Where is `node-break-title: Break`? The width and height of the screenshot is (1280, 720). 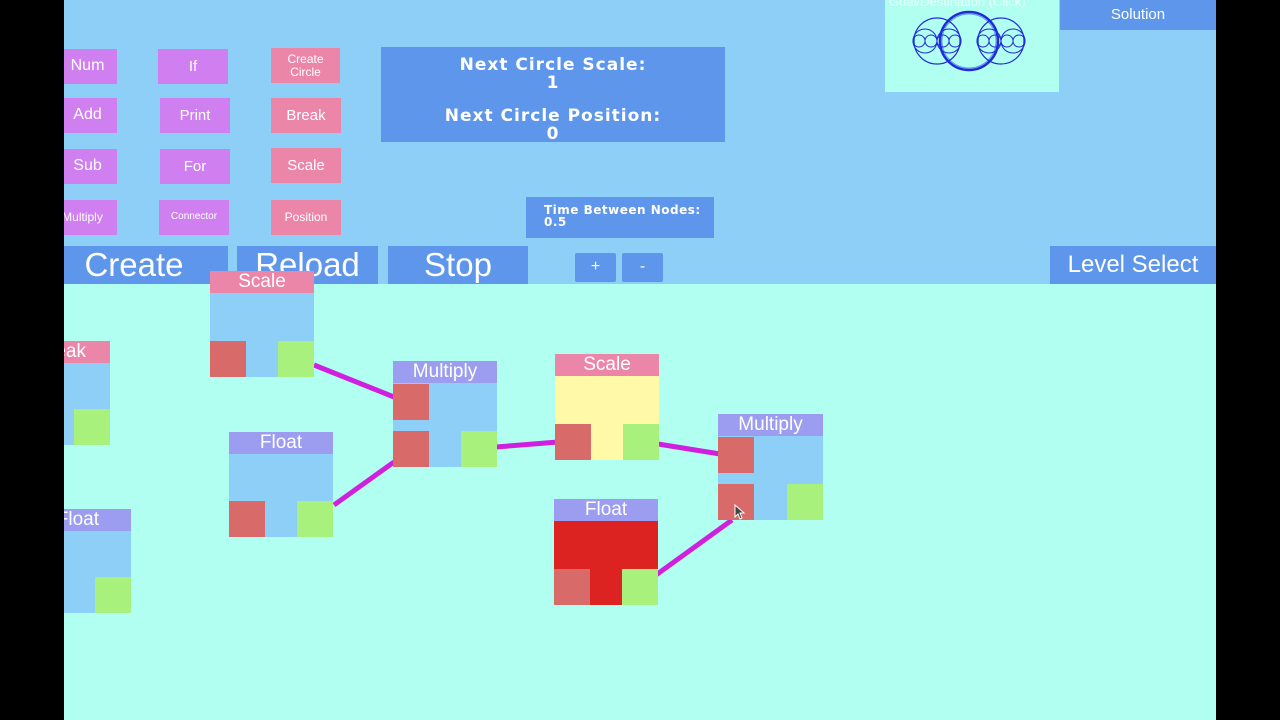
node-break-title: Break is located at coordinates (75, 351).